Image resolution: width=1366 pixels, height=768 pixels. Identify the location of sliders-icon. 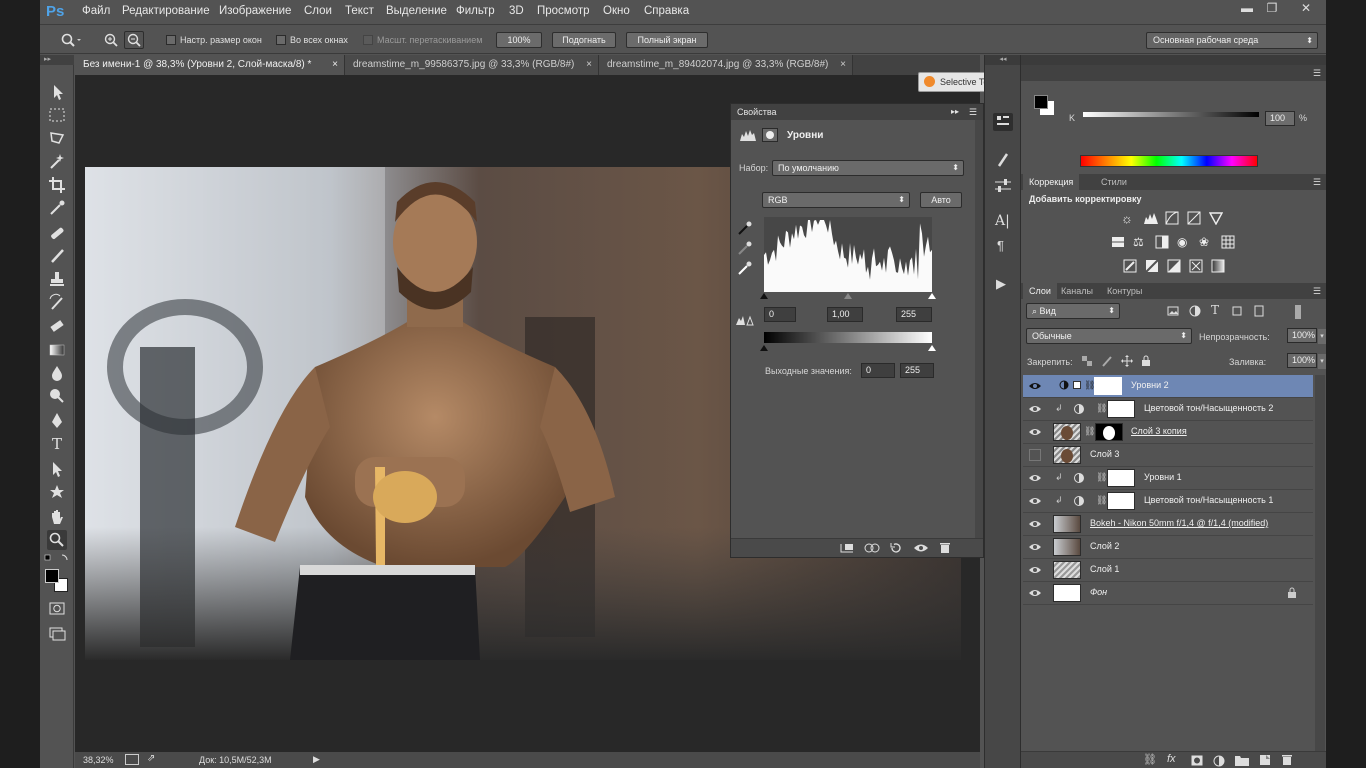
(1003, 186).